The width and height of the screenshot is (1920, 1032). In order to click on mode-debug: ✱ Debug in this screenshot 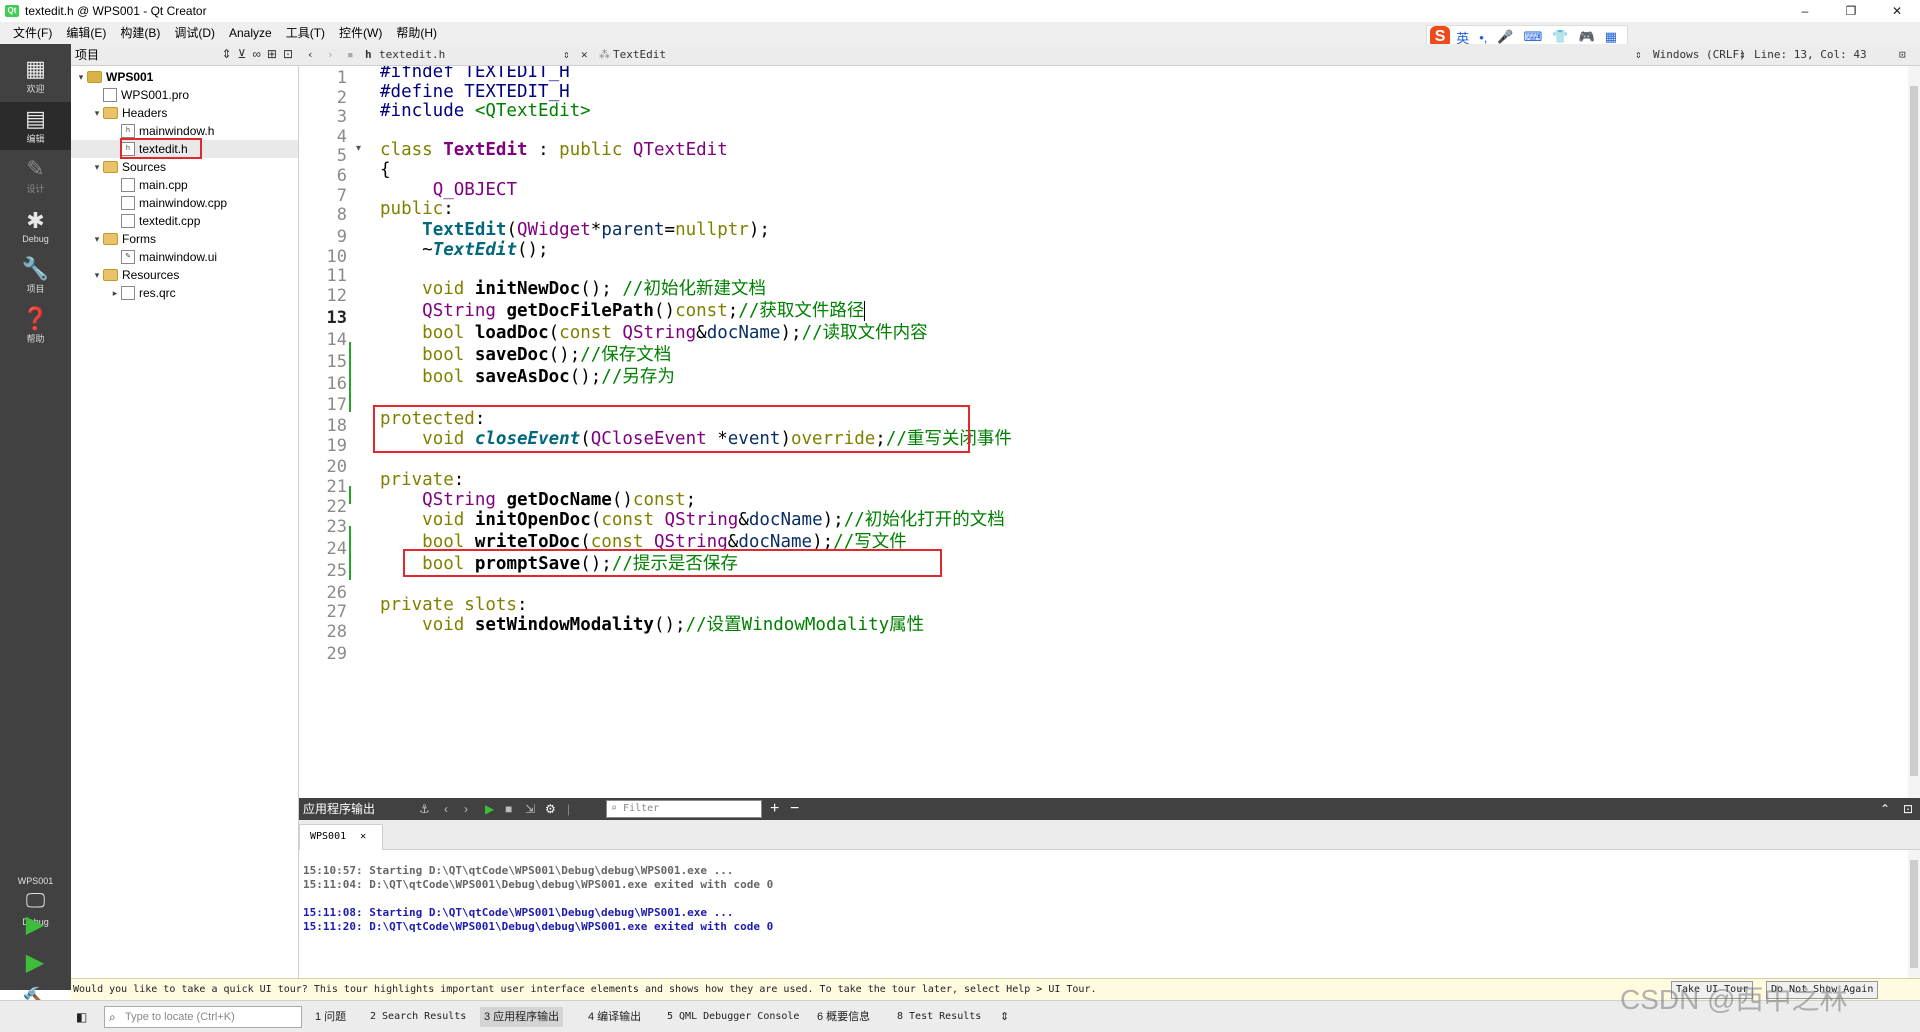, I will do `click(35, 226)`.